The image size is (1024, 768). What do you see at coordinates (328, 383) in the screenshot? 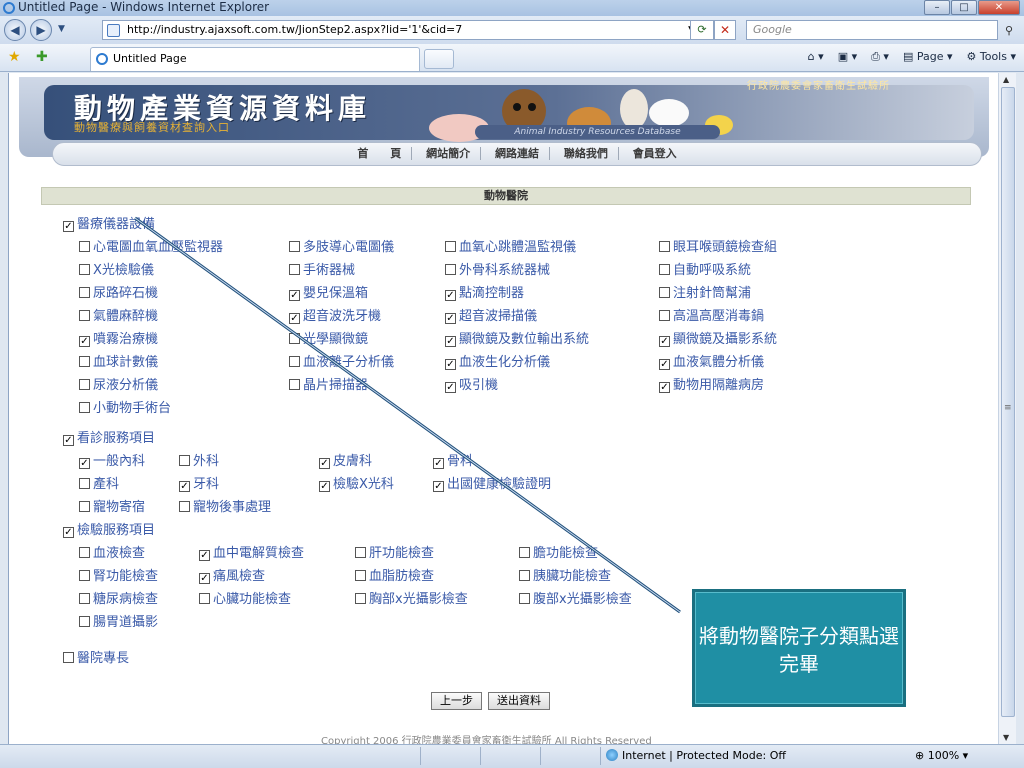
I see `equipment-checkbox: 晶片掃描器` at bounding box center [328, 383].